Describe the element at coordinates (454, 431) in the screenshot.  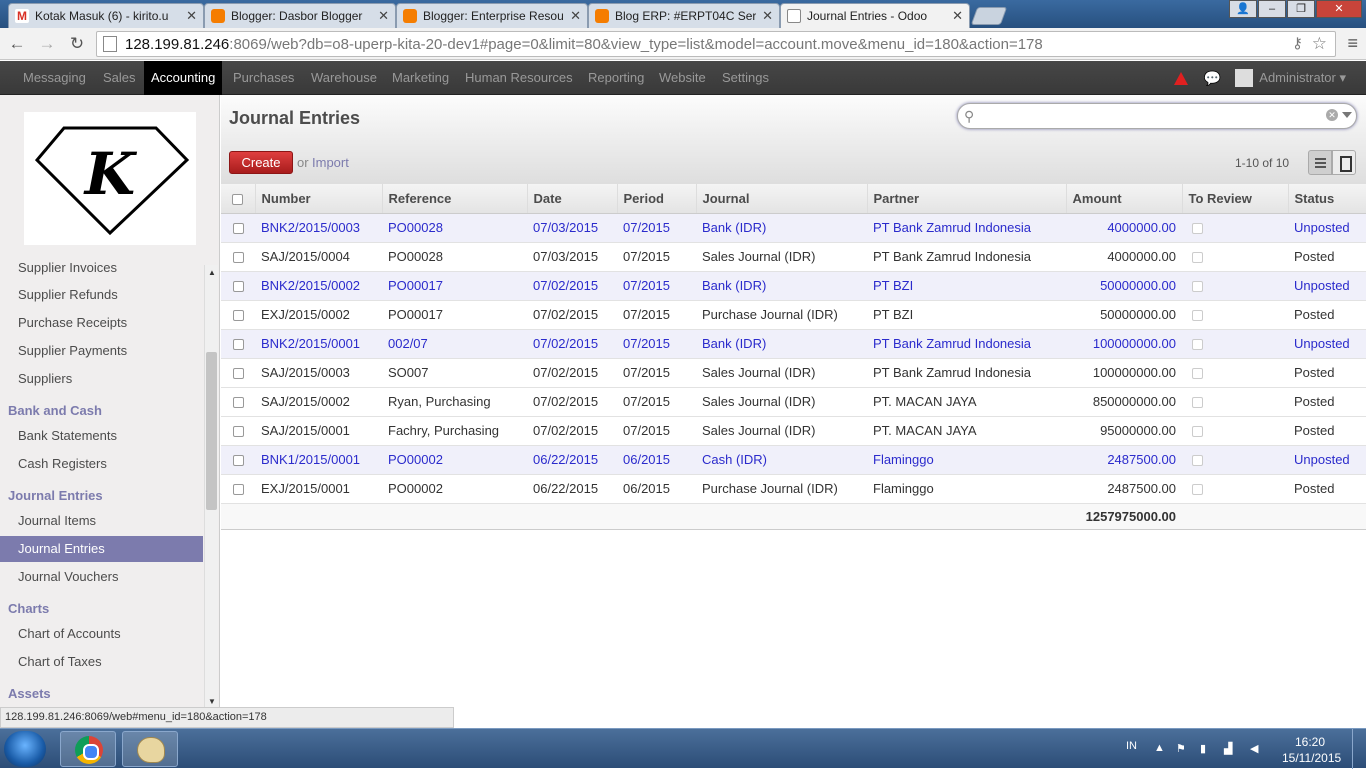
I see `cell-reference: Fachry, Purchasing` at that location.